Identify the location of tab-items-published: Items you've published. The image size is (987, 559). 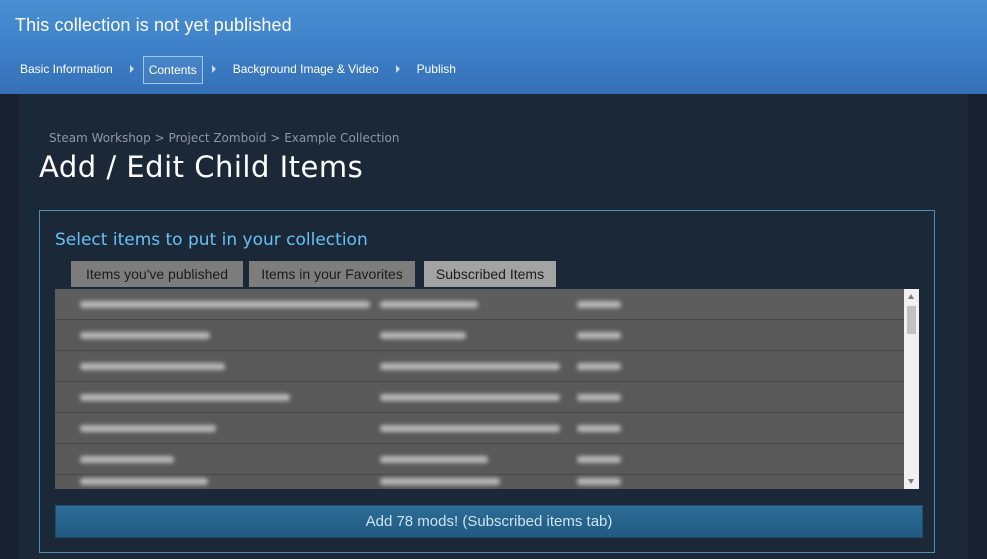
(157, 274).